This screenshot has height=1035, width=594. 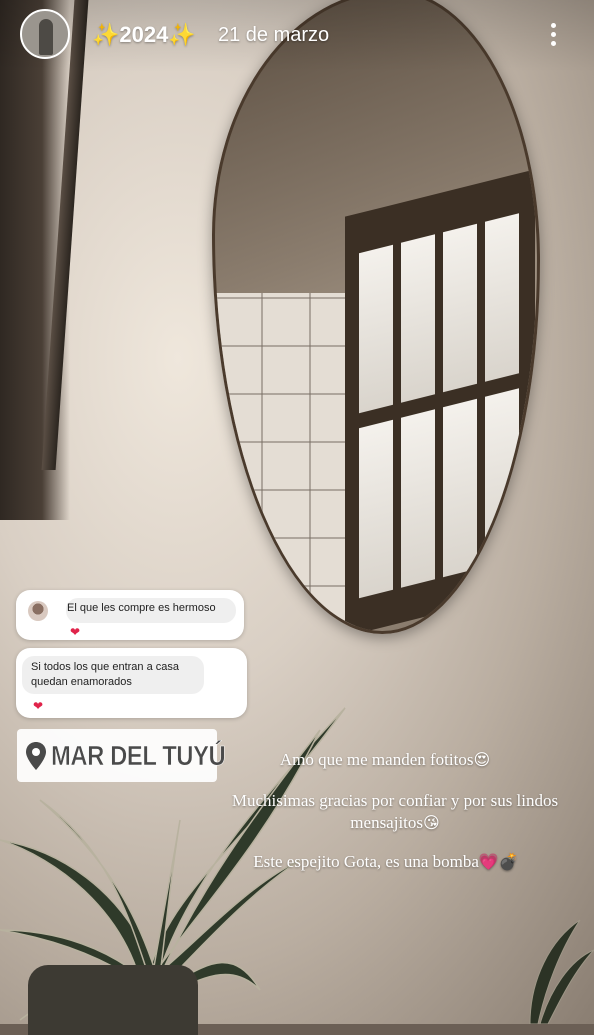 What do you see at coordinates (46, 37) in the screenshot?
I see `avatar-figure` at bounding box center [46, 37].